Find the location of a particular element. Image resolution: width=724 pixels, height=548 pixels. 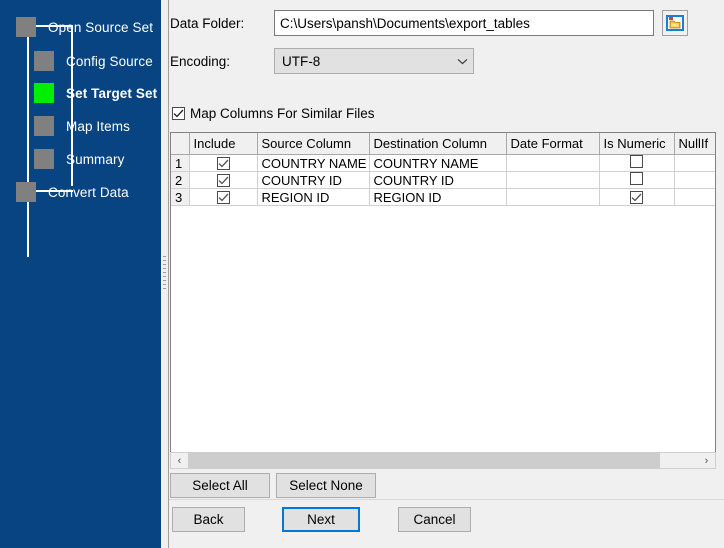

next-button: Next is located at coordinates (321, 519).